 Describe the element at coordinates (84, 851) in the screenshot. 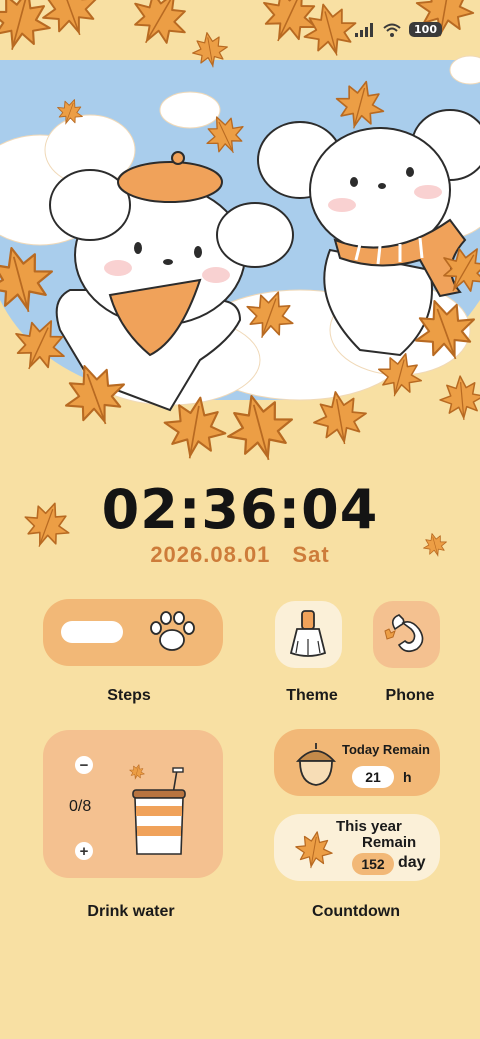

I see `increase-water-button: +` at that location.